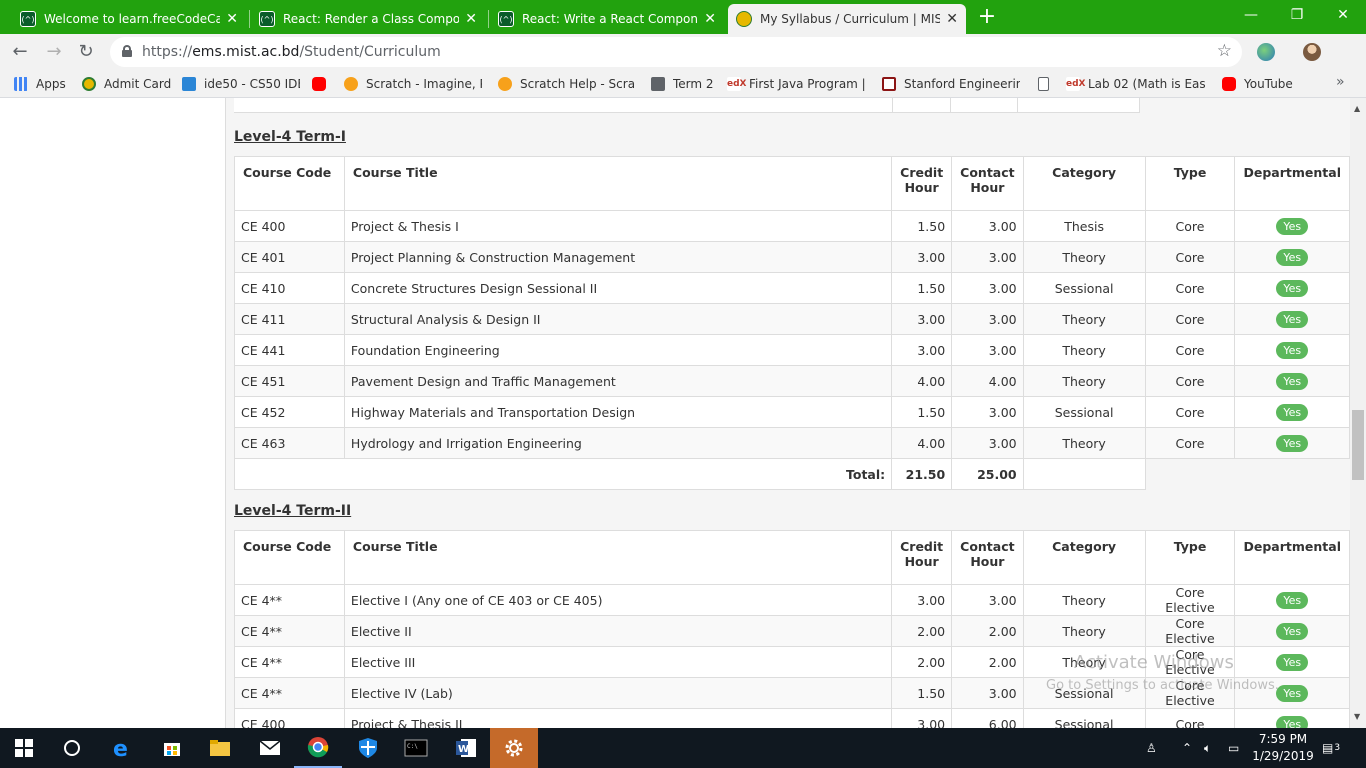  What do you see at coordinates (44, 84) in the screenshot?
I see `bookmark-apps: Apps` at bounding box center [44, 84].